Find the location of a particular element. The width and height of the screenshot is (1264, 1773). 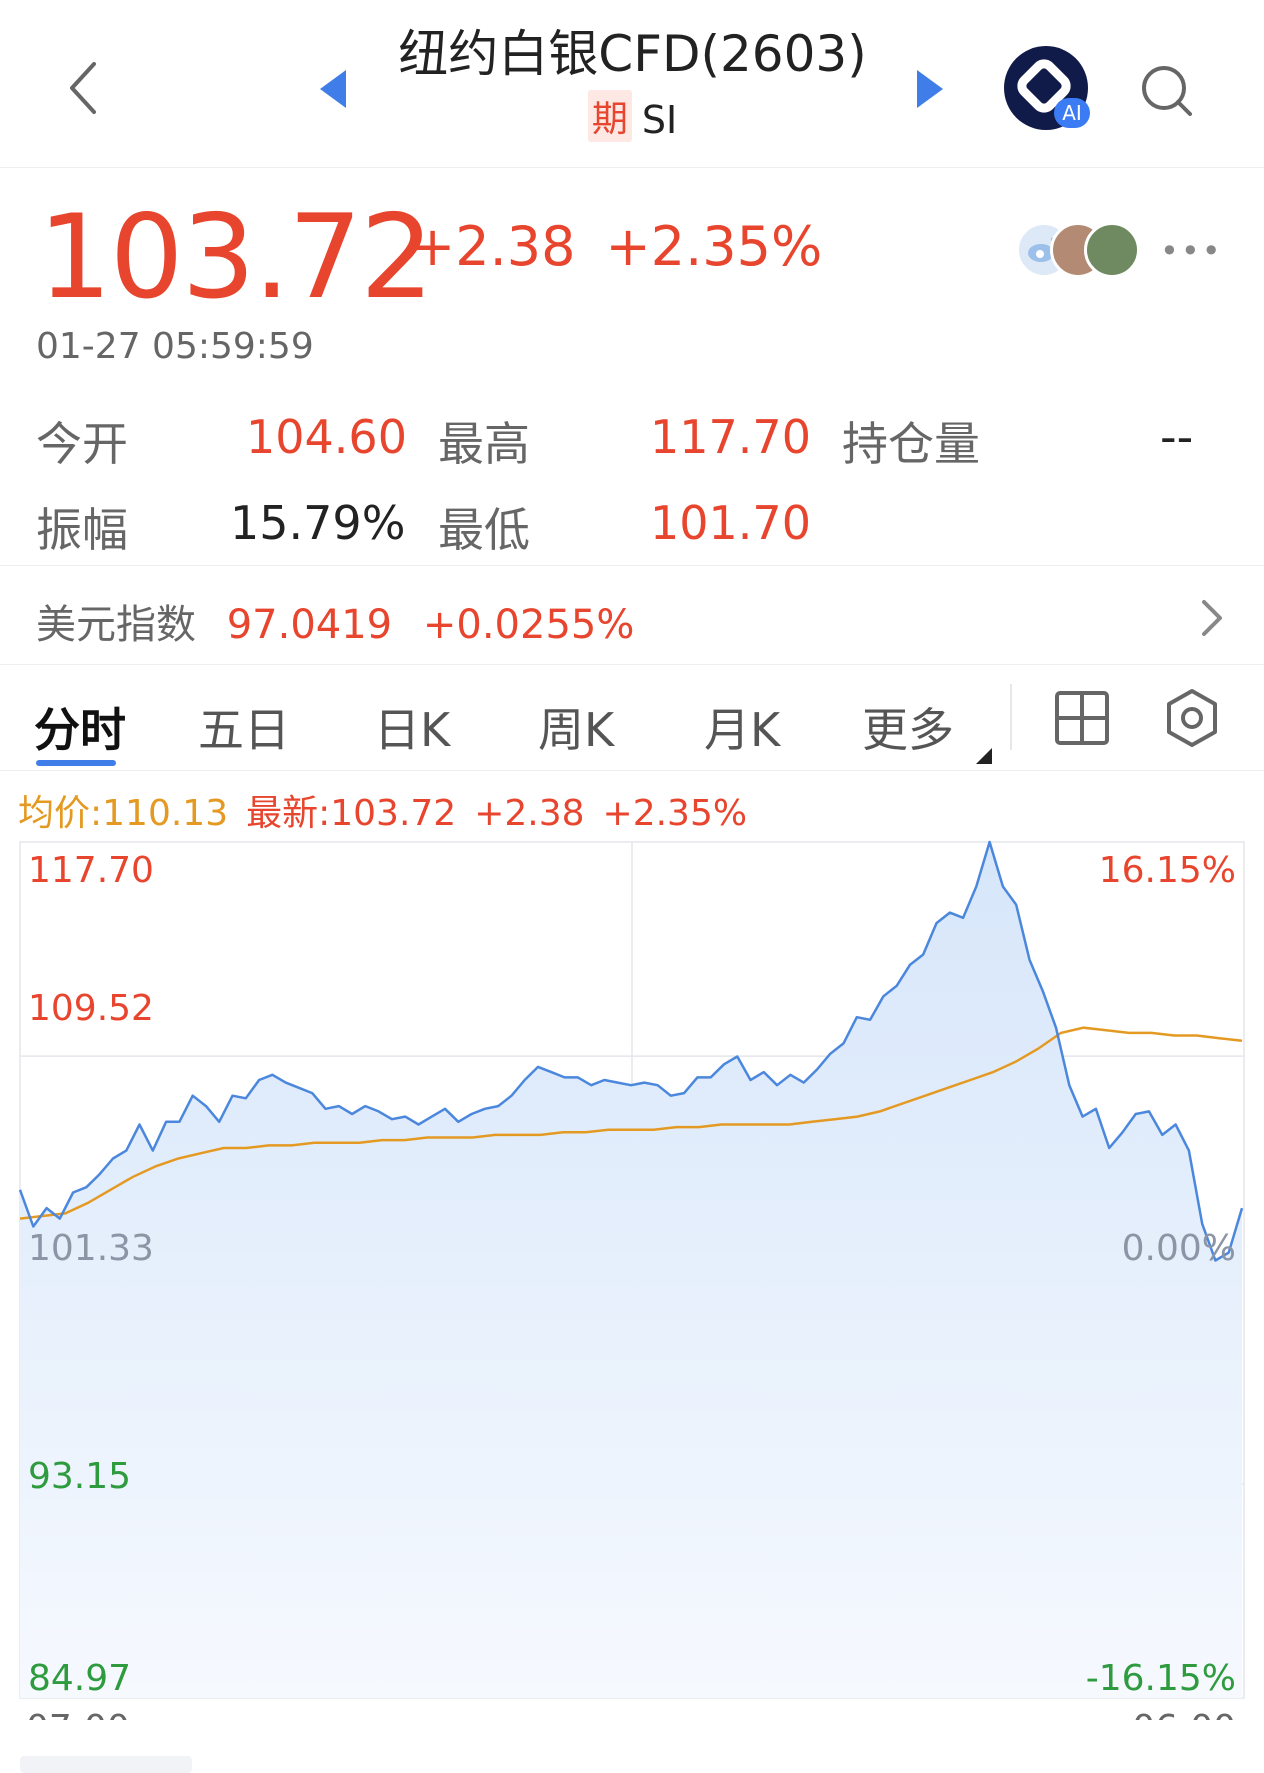

usd-index-change: +0.0255% is located at coordinates (528, 625).